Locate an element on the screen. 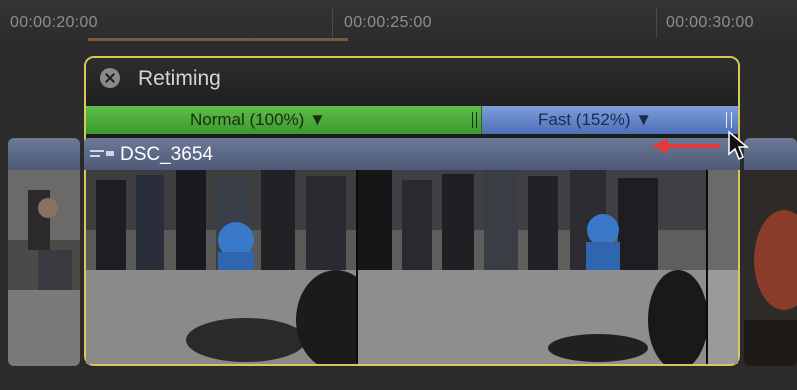  timeline-ruler: 00:00:20:00 00:00:25:00 00:00:30:00 is located at coordinates (398, 22).